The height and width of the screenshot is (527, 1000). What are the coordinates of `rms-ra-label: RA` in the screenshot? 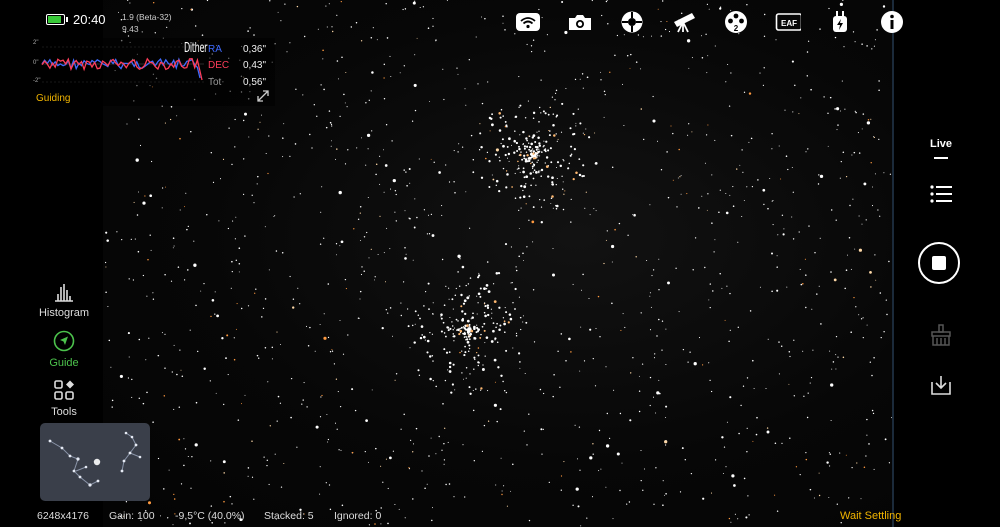 It's located at (215, 49).